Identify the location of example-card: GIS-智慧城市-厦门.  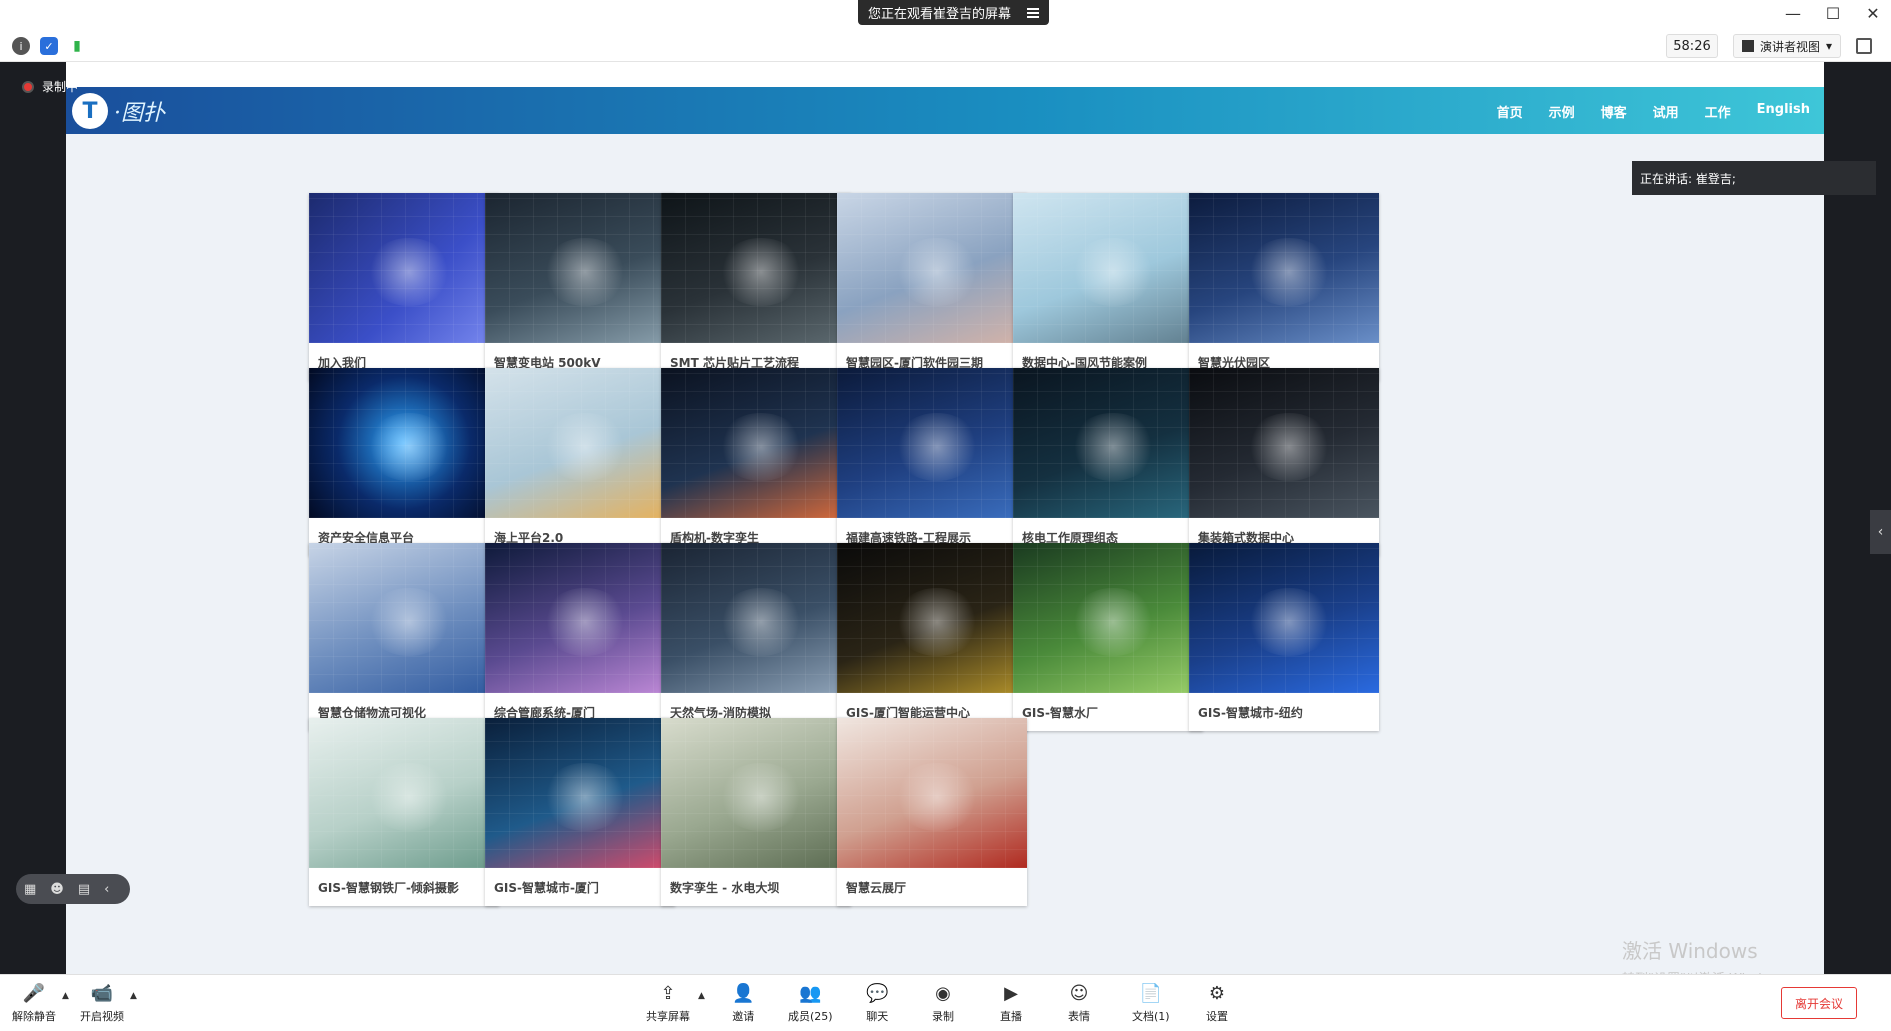
(580, 812).